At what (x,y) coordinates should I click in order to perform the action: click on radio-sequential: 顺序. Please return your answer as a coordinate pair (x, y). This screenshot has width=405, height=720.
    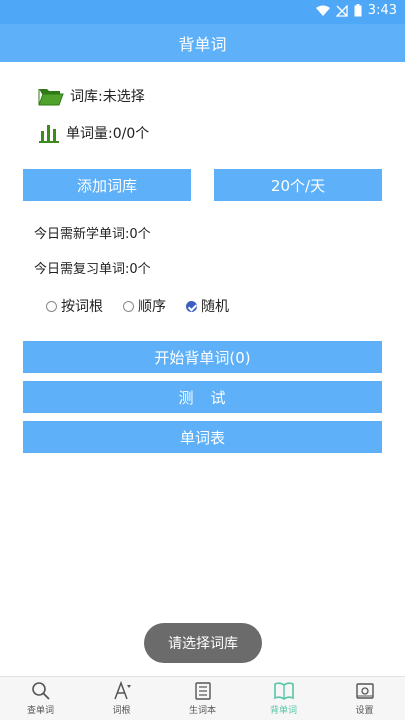
    Looking at the image, I should click on (144, 306).